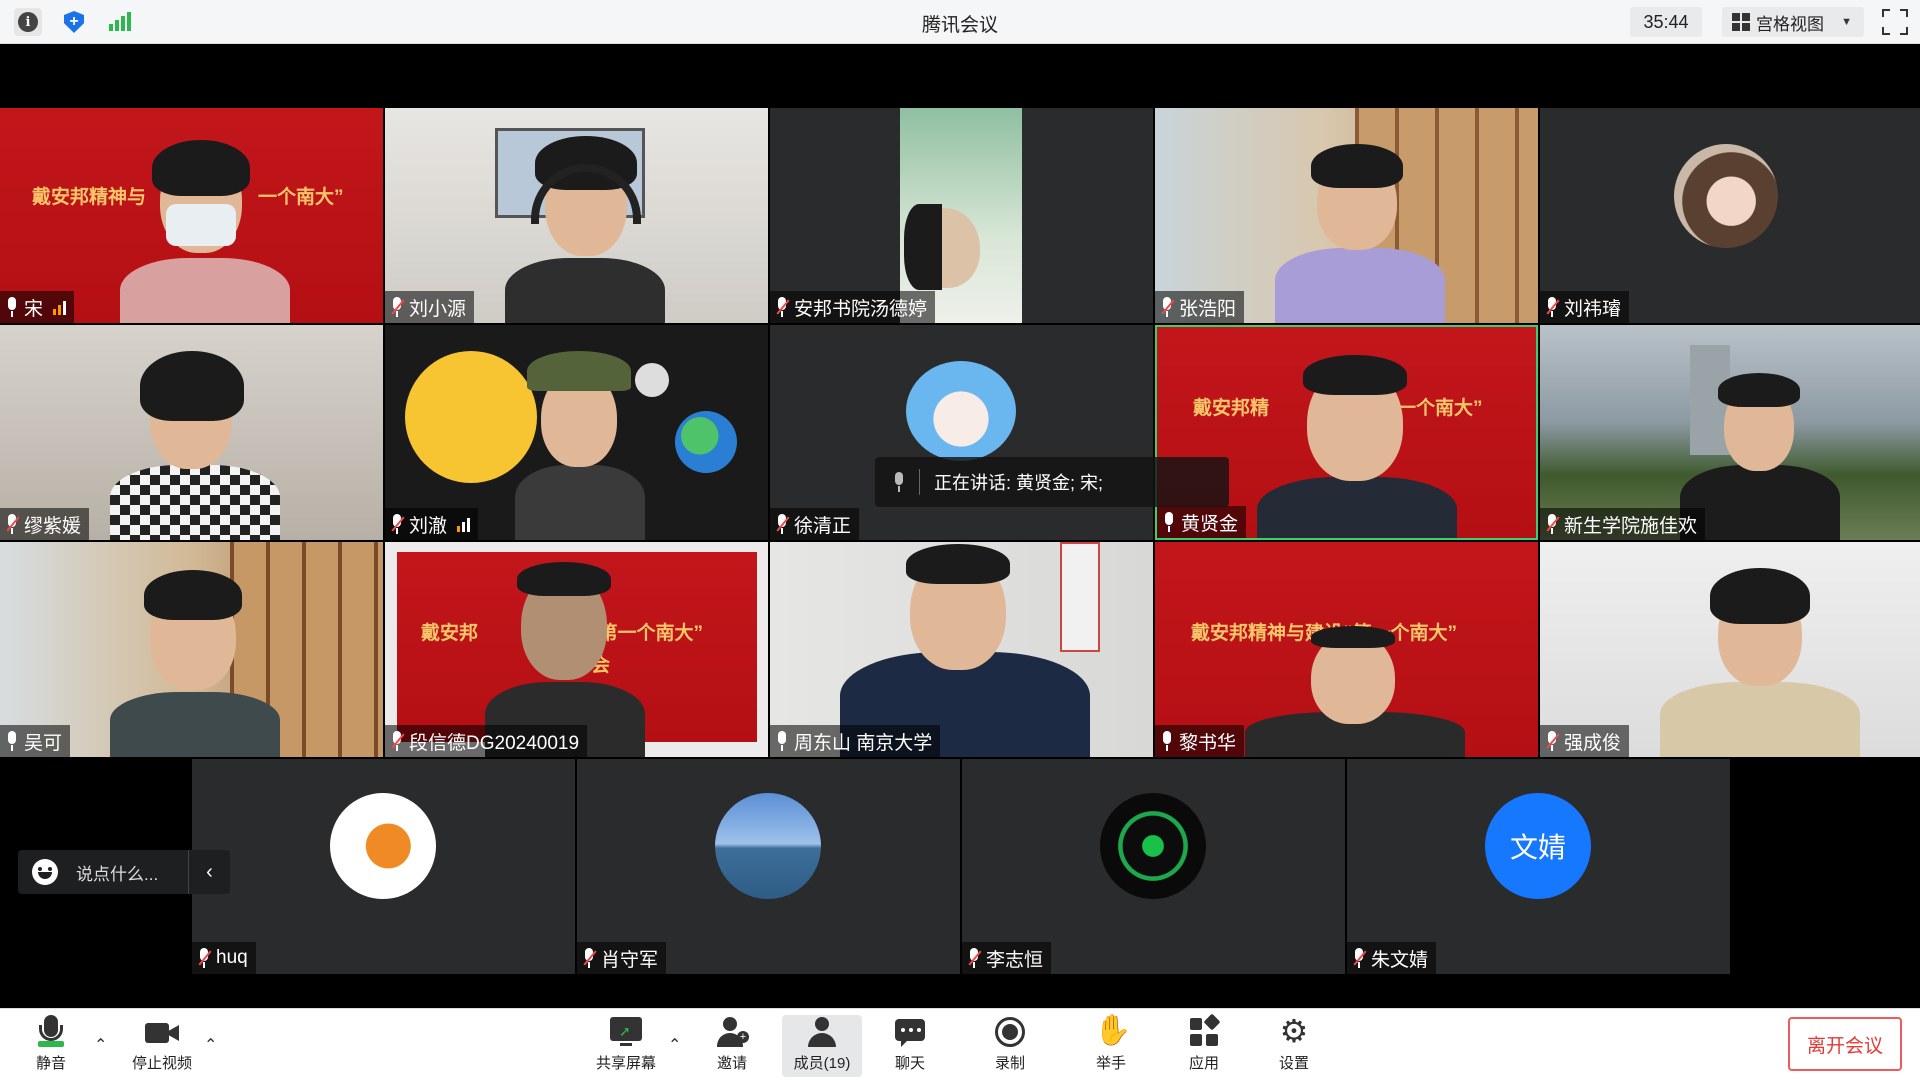 Image resolution: width=1920 pixels, height=1080 pixels. What do you see at coordinates (1593, 309) in the screenshot?
I see `participant-name: 刘祎璿` at bounding box center [1593, 309].